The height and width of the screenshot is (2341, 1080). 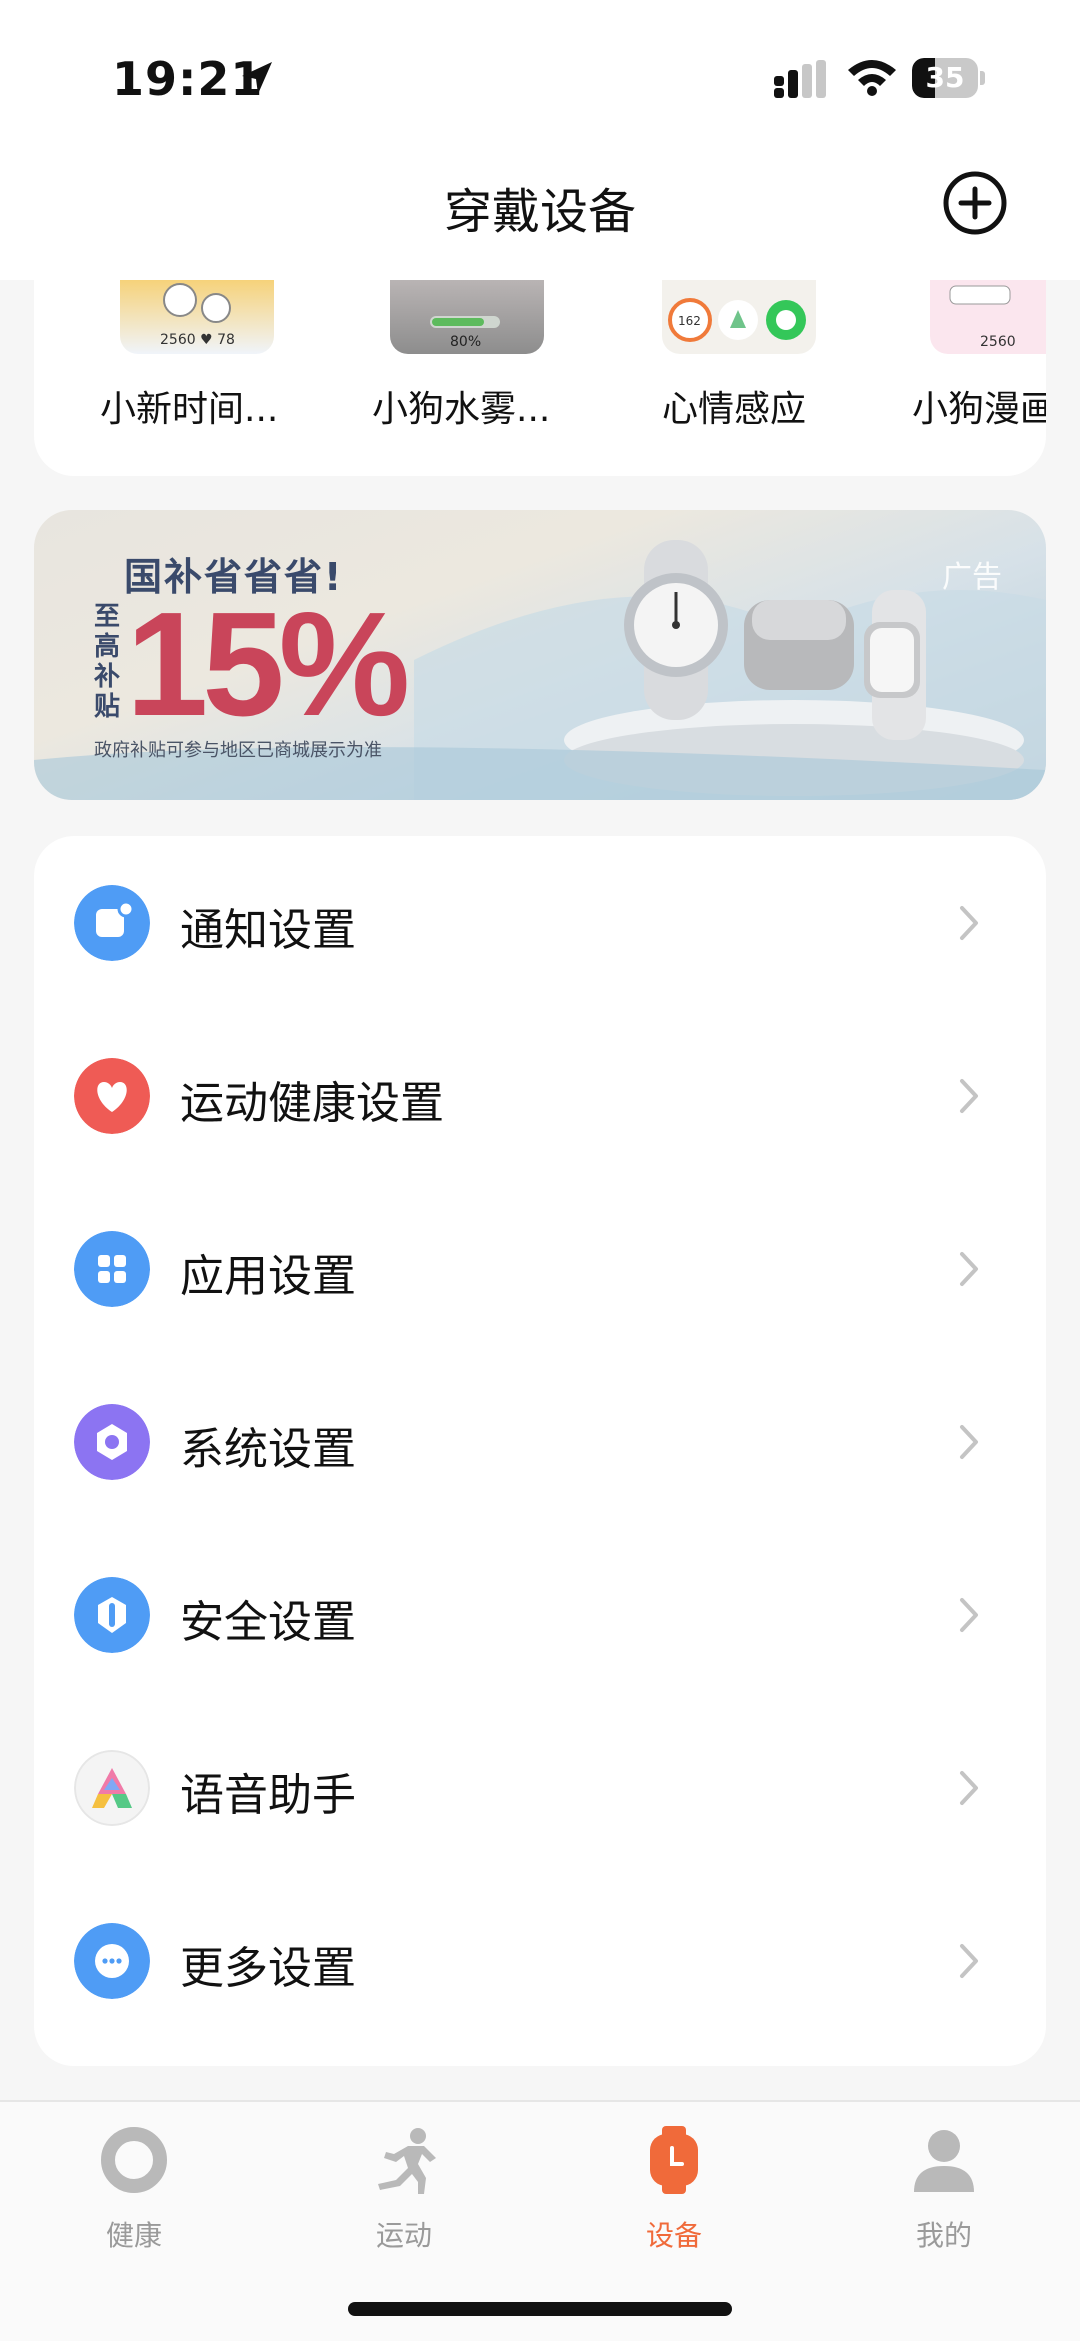 I want to click on running-icon, so click(x=407, y=2161).